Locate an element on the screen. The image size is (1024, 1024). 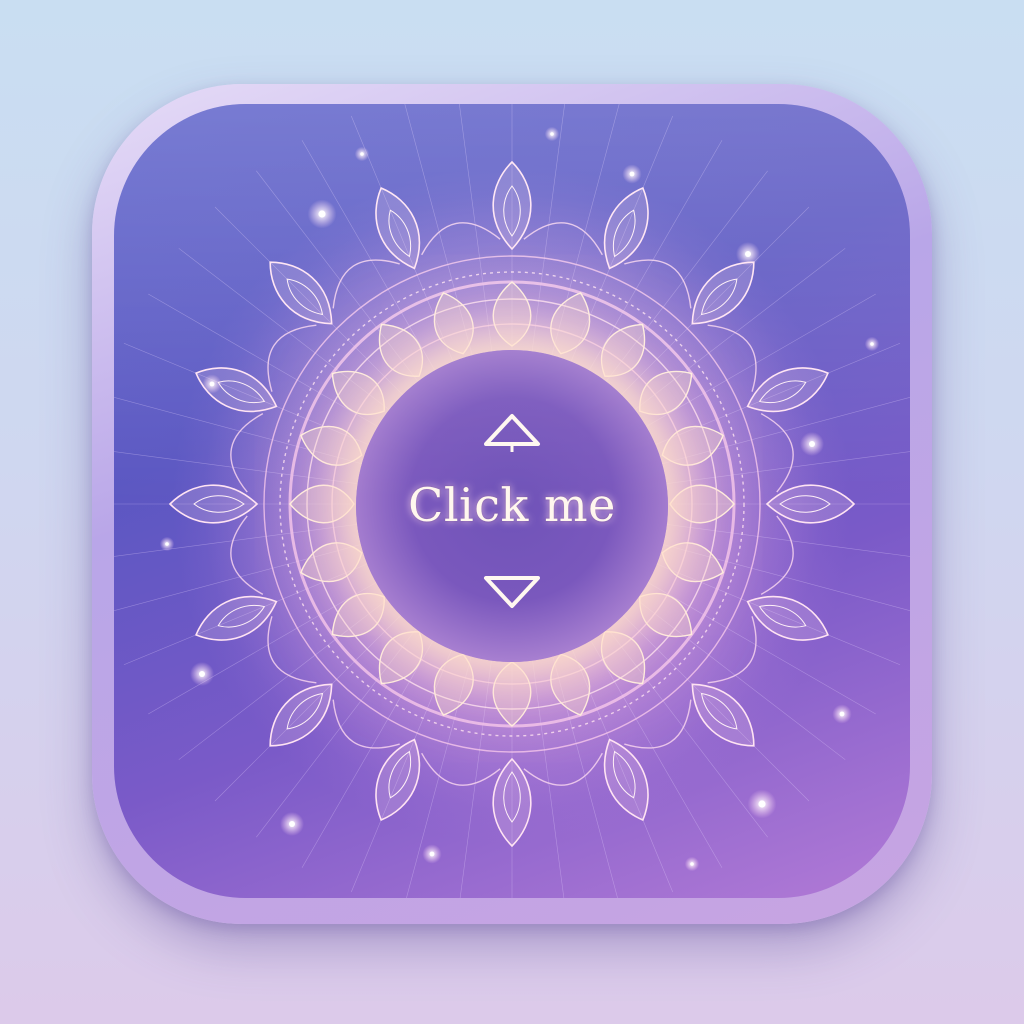
triangle-up-icon is located at coordinates (512, 433).